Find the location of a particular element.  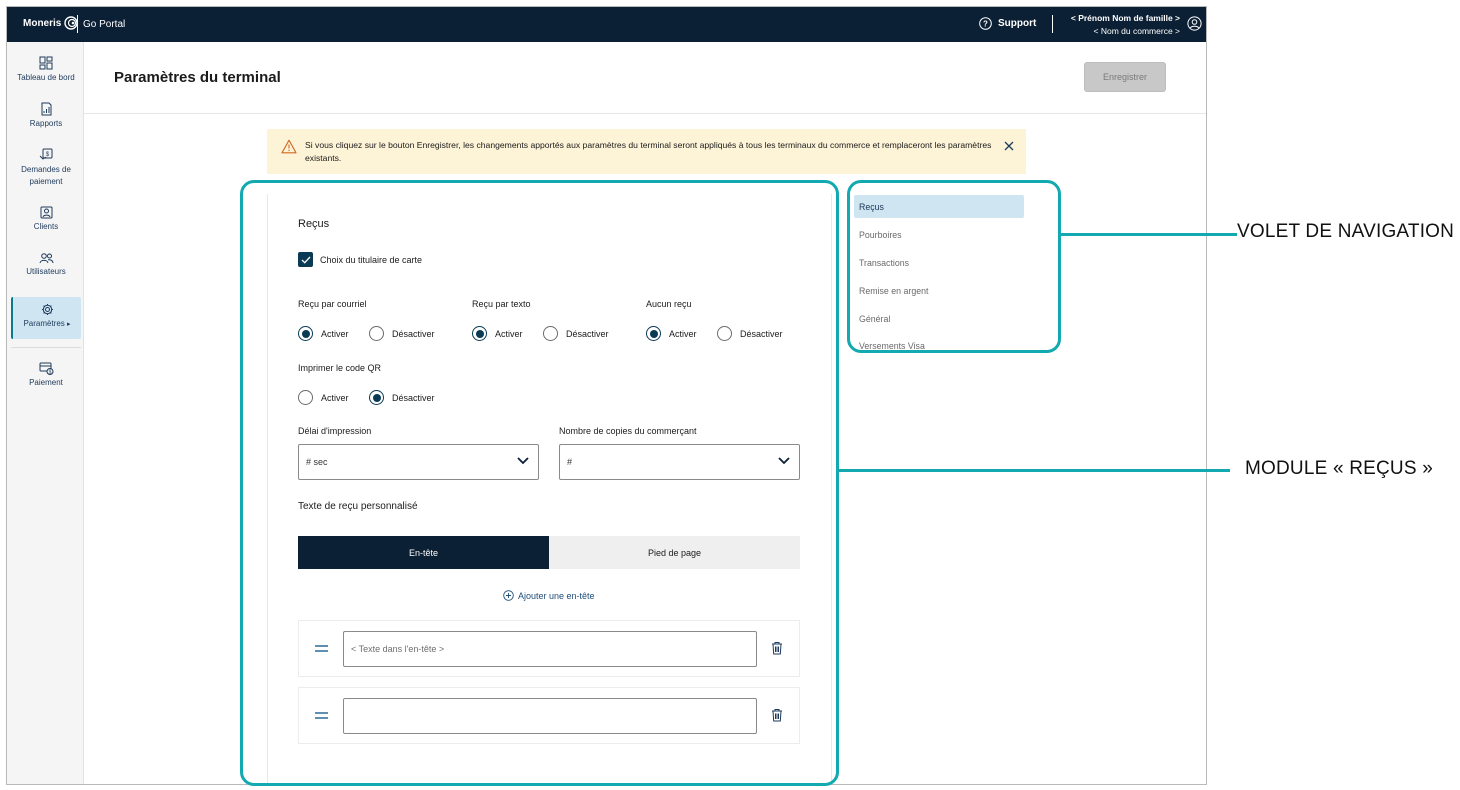

merchant-name: < Nom du commerce > is located at coordinates (1136, 31).